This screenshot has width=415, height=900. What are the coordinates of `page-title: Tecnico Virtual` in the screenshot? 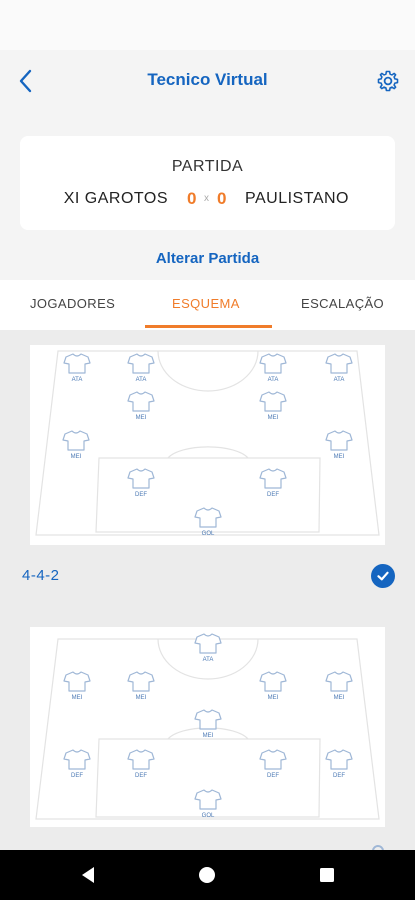 It's located at (207, 79).